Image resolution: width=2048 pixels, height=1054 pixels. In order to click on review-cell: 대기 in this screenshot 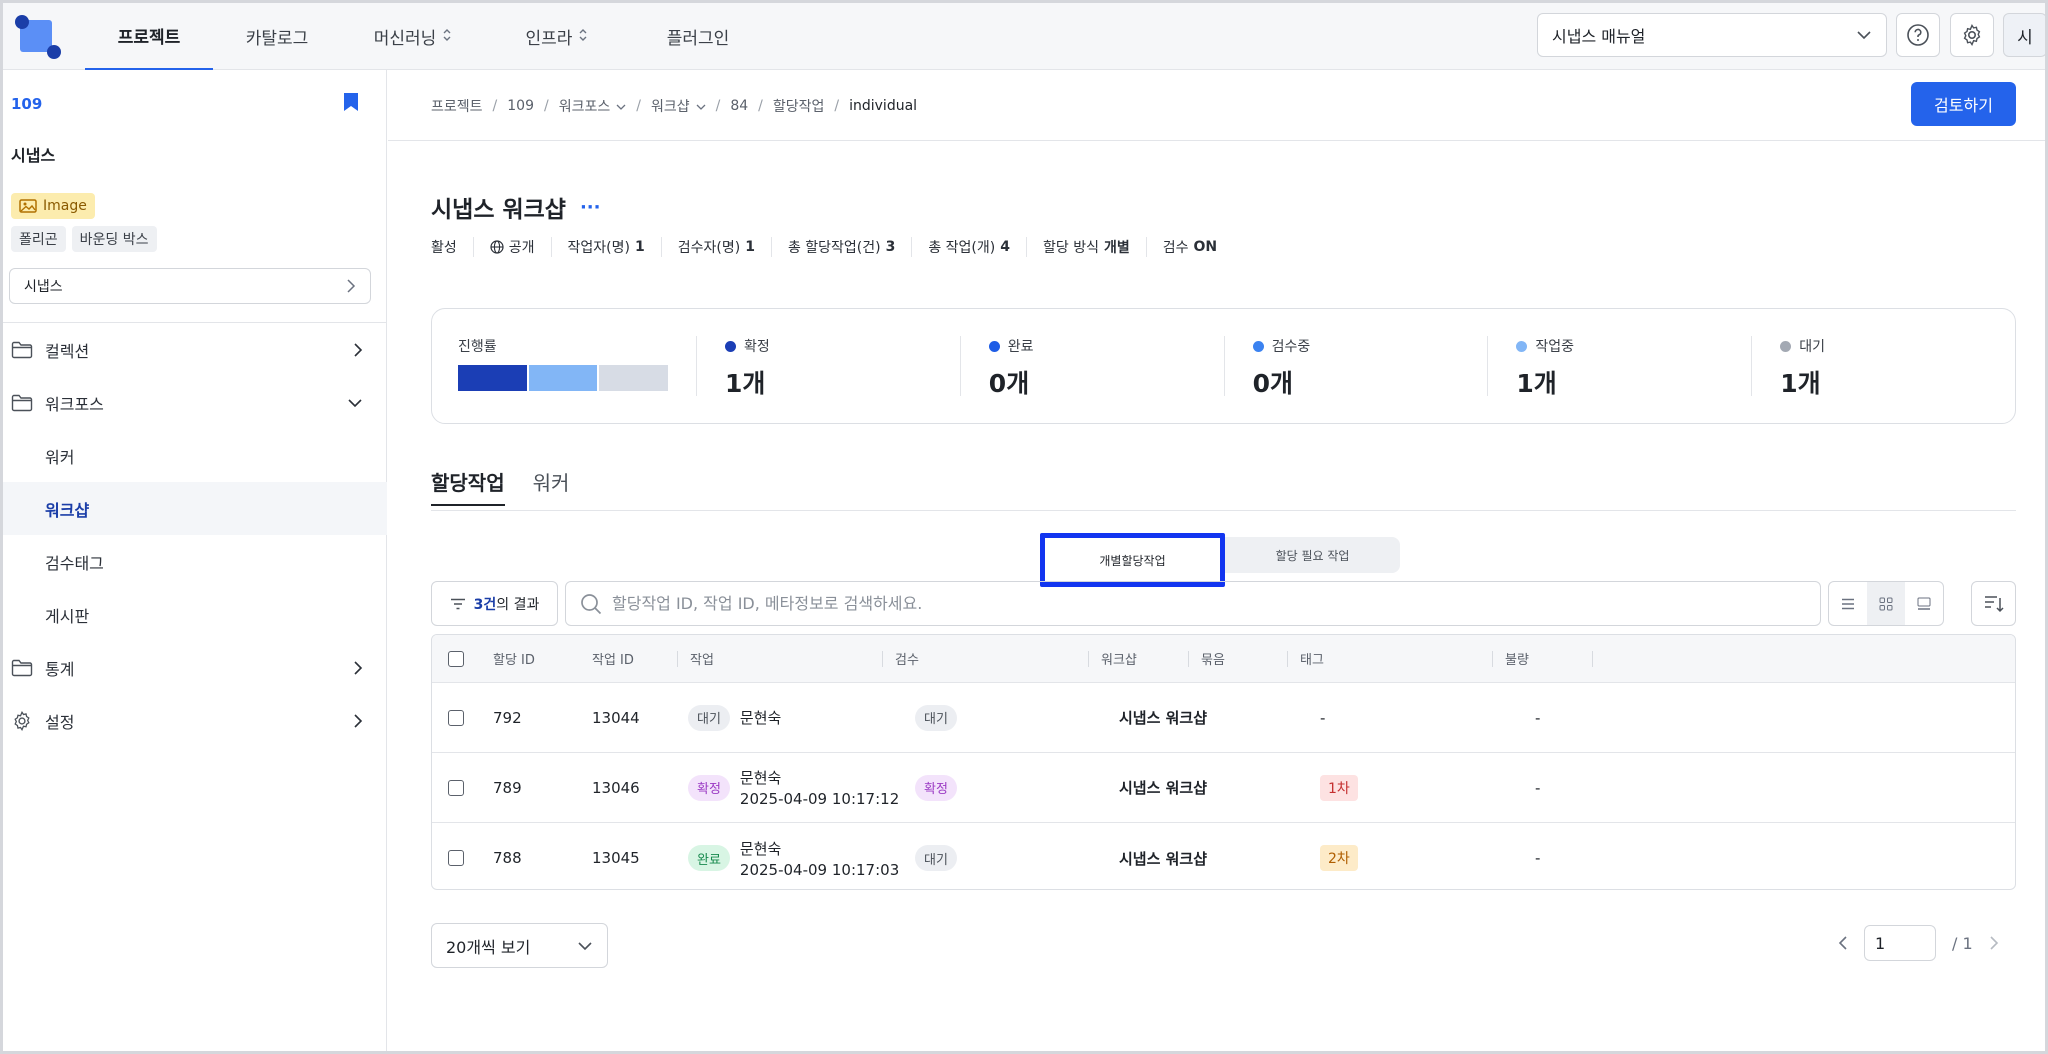, I will do `click(941, 717)`.